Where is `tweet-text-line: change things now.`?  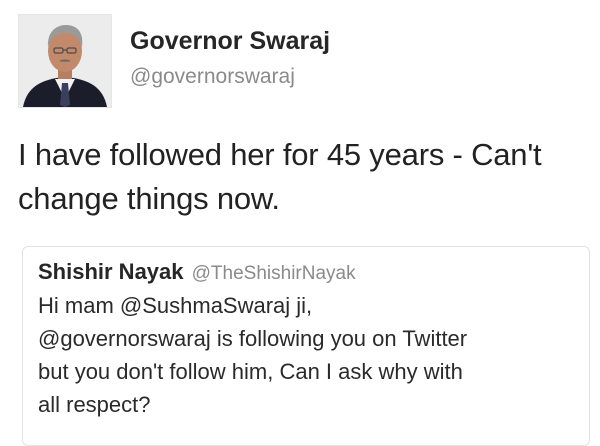
tweet-text-line: change things now. is located at coordinates (149, 198).